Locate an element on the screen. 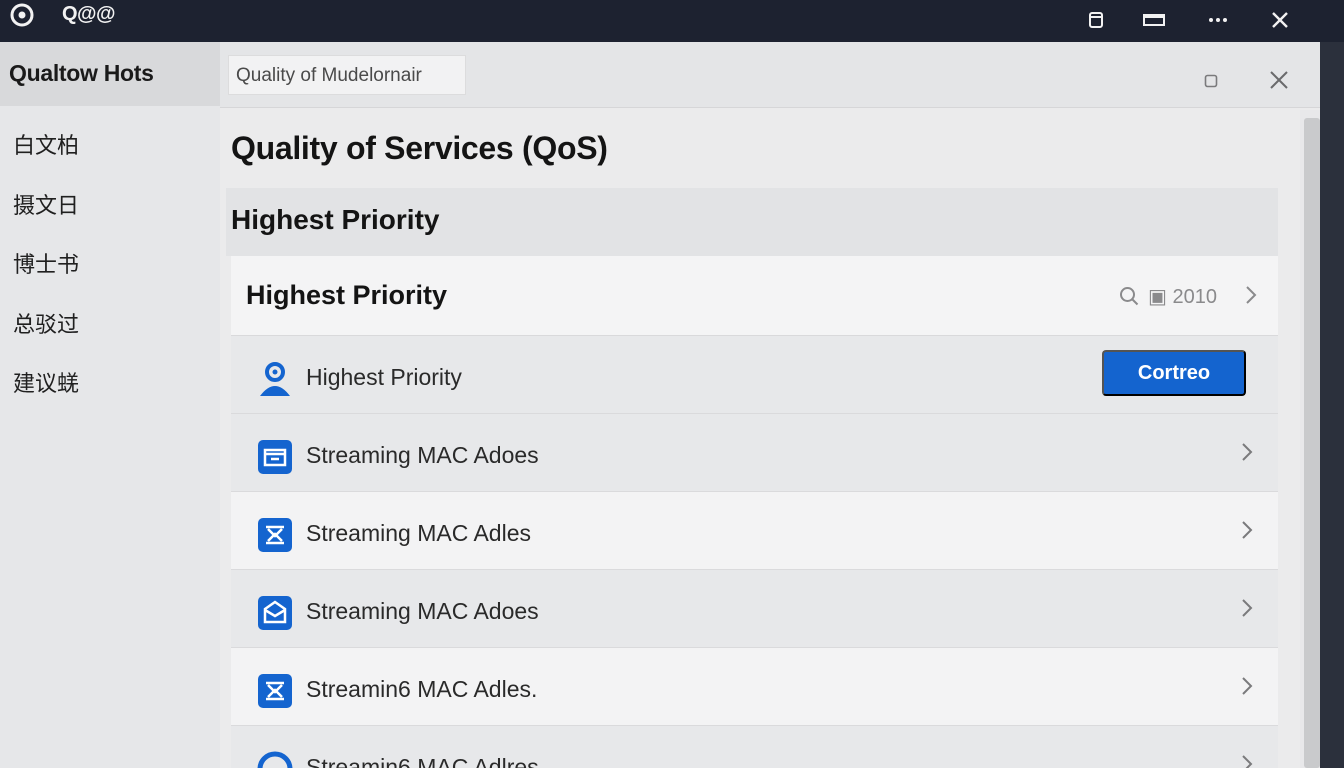  app-logo-icon is located at coordinates (22, 15).